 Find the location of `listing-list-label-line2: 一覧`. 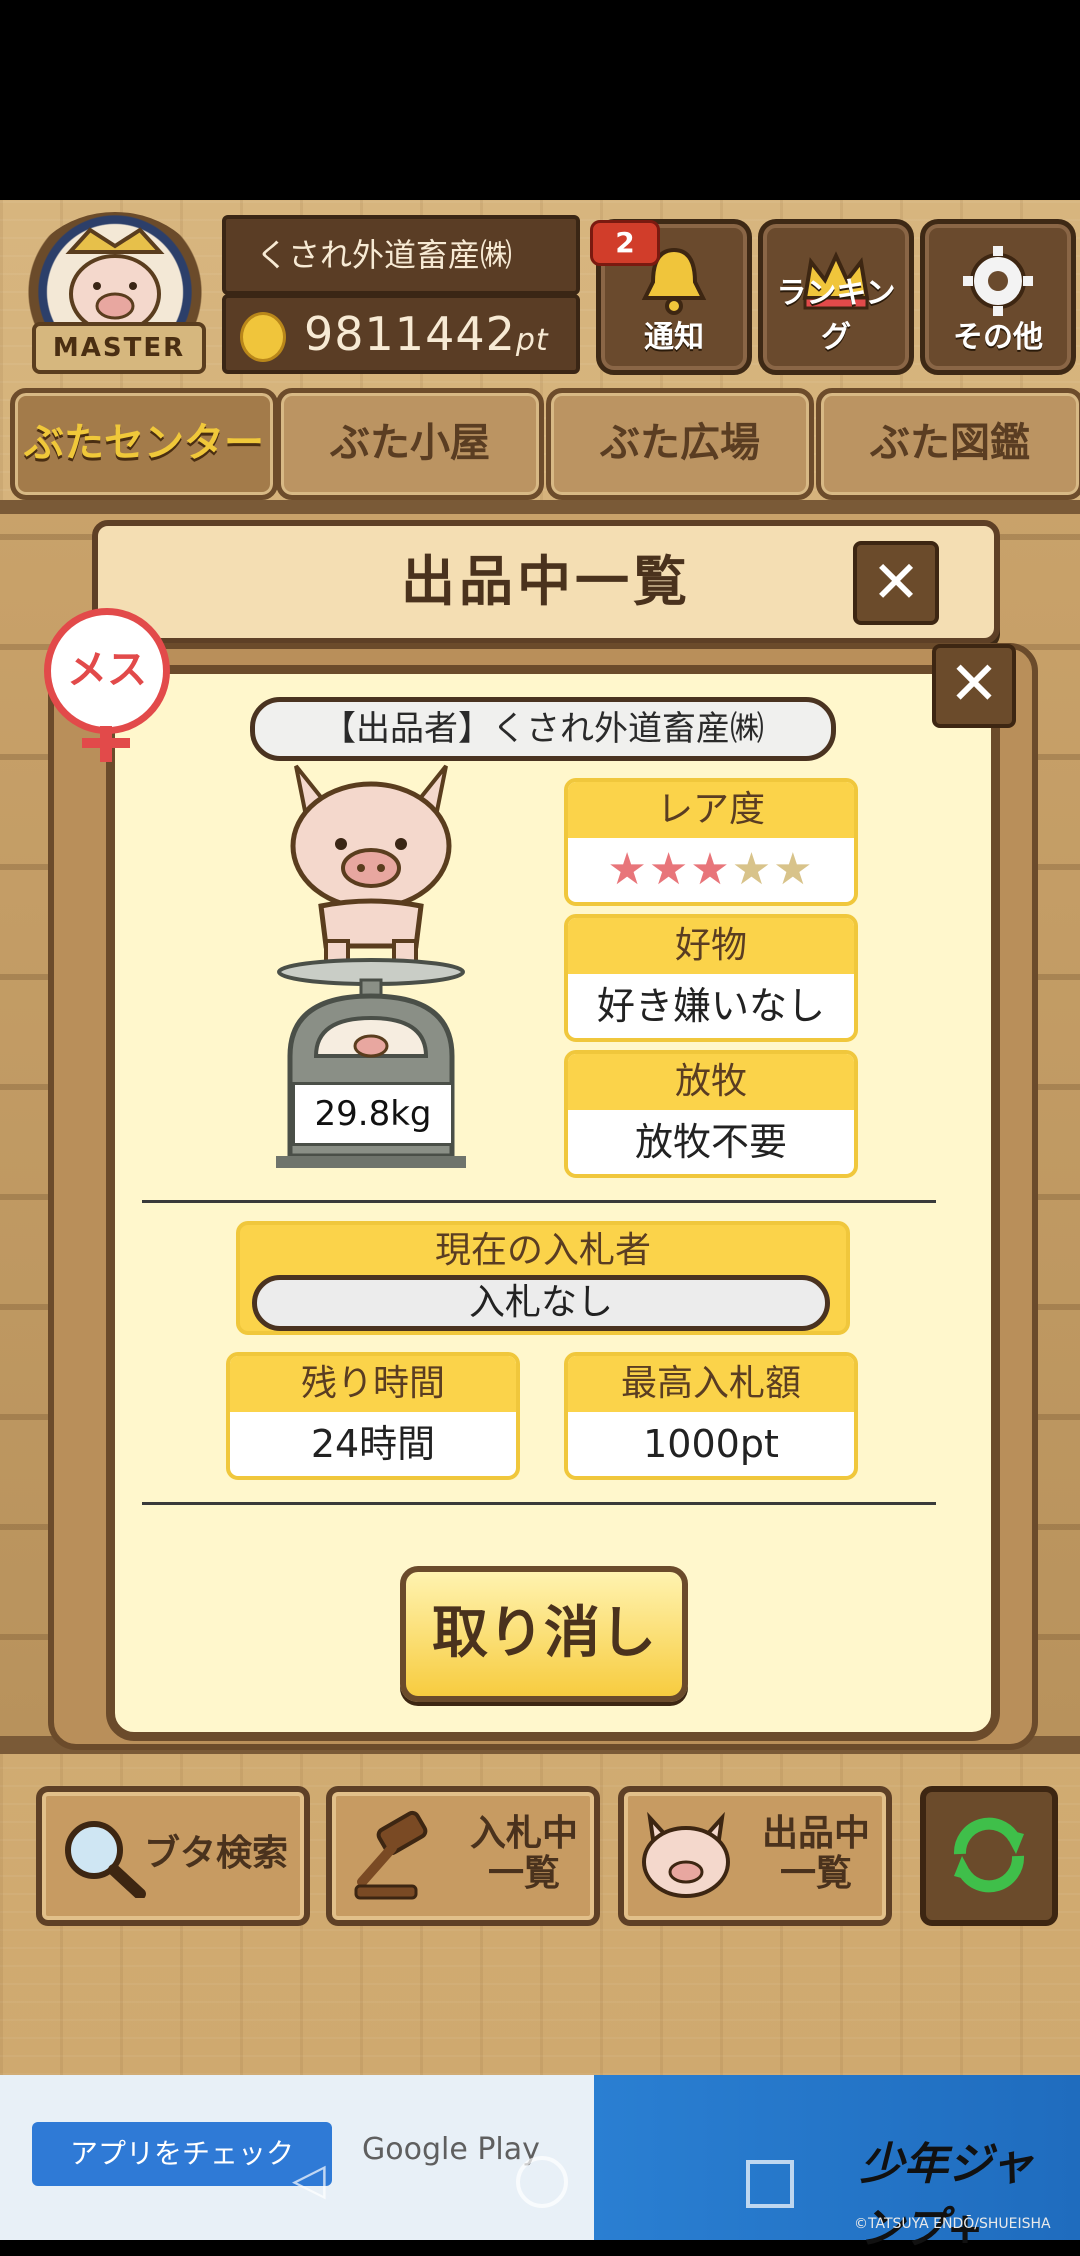

listing-list-label-line2: 一覧 is located at coordinates (815, 1873).